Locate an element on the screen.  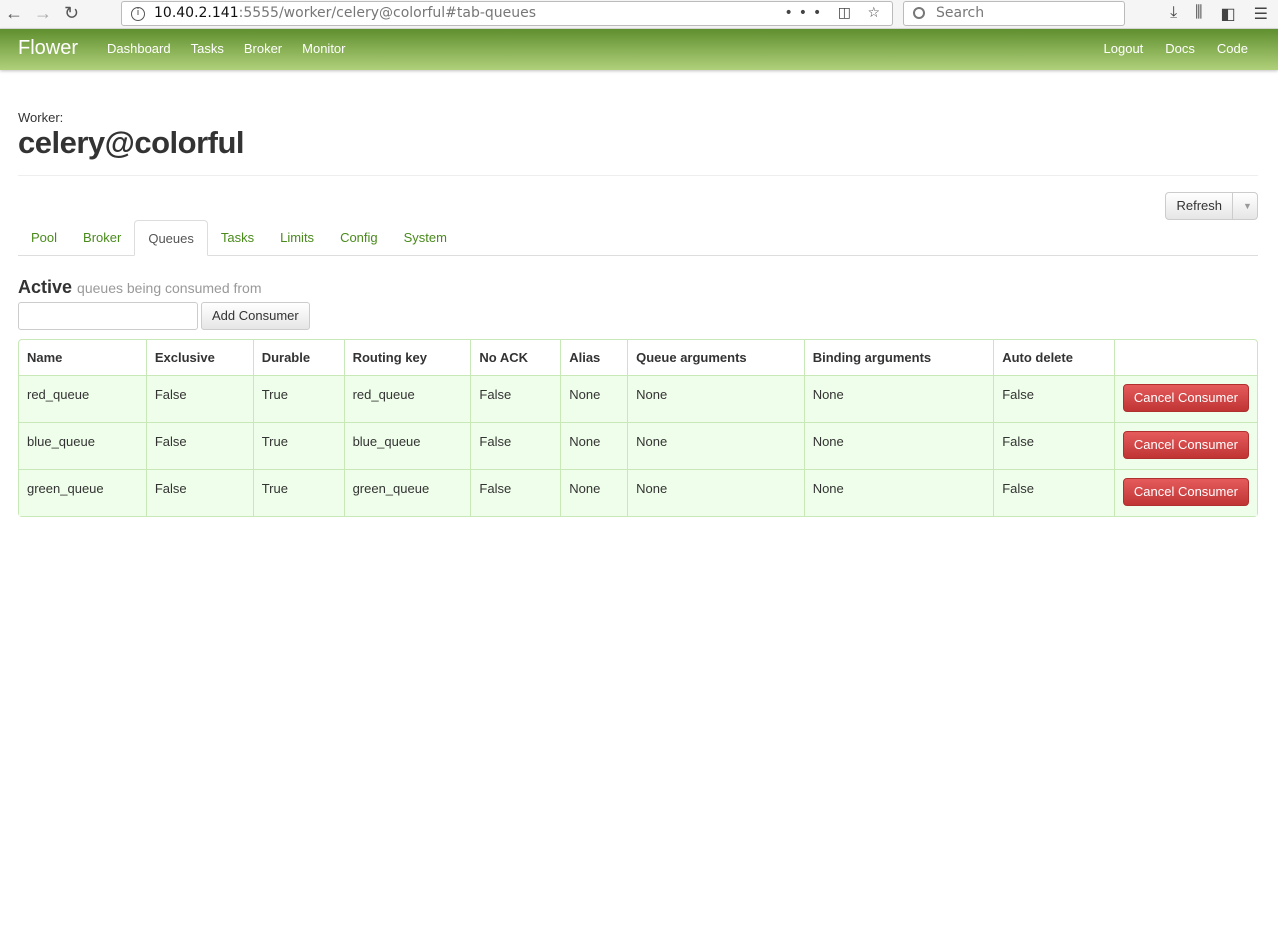
page-title: celery@colorful is located at coordinates (638, 150).